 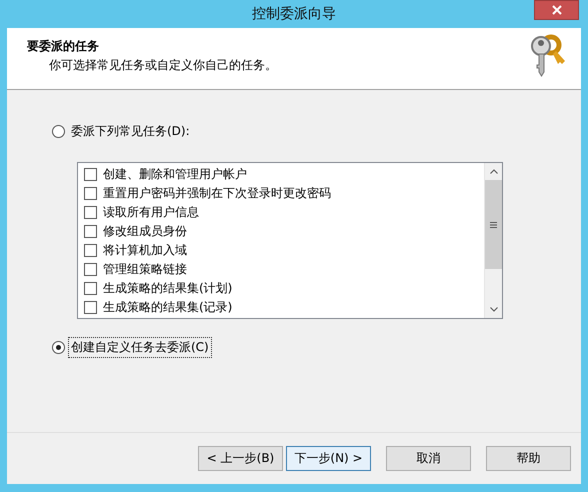 I want to click on option-label: 委派下列常见任务(D):, so click(x=130, y=131).